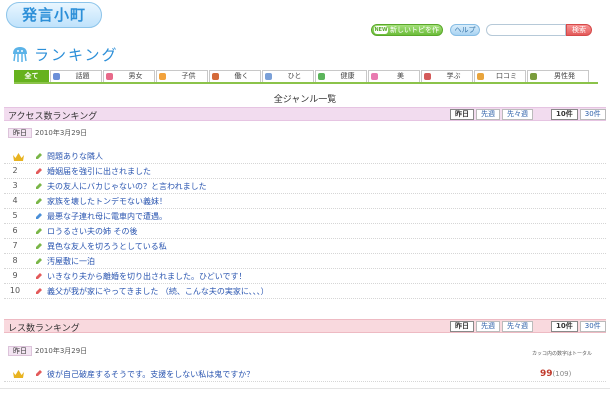  What do you see at coordinates (305, 156) in the screenshot?
I see `ranking-row: 問題ありな隣人` at bounding box center [305, 156].